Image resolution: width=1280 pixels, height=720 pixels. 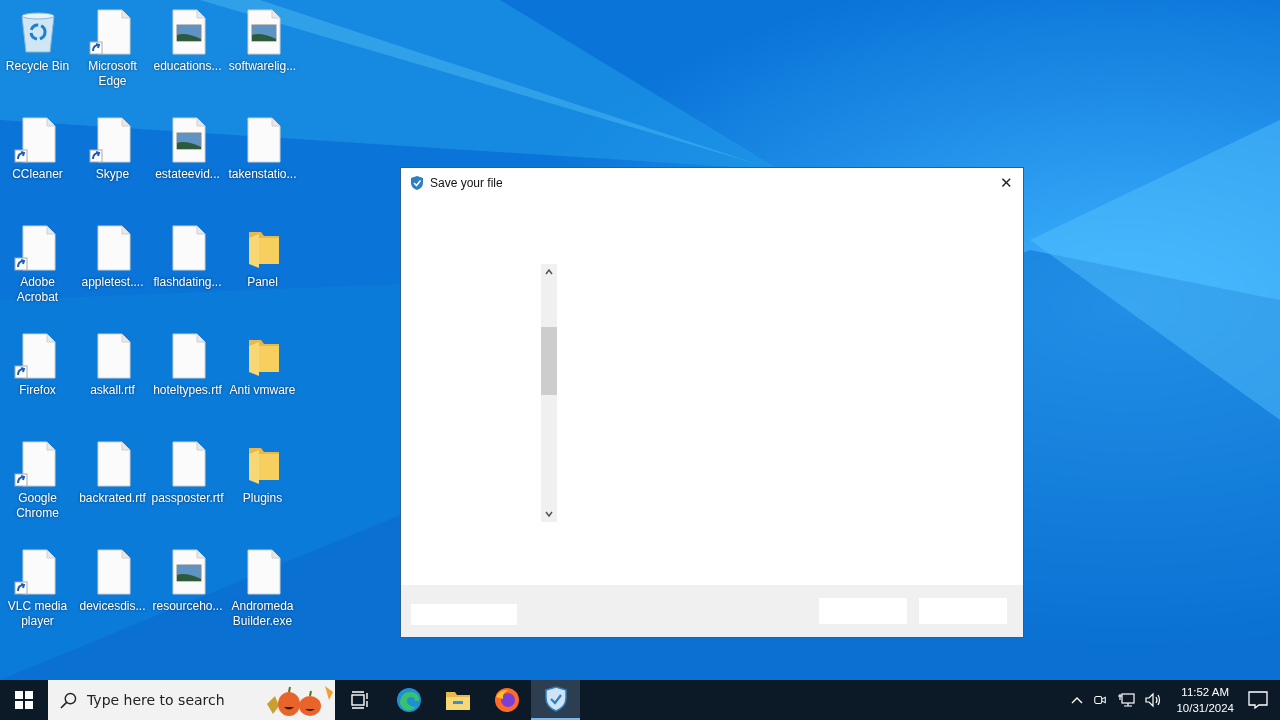 I want to click on icon-label: askall.rtf, so click(x=112, y=390).